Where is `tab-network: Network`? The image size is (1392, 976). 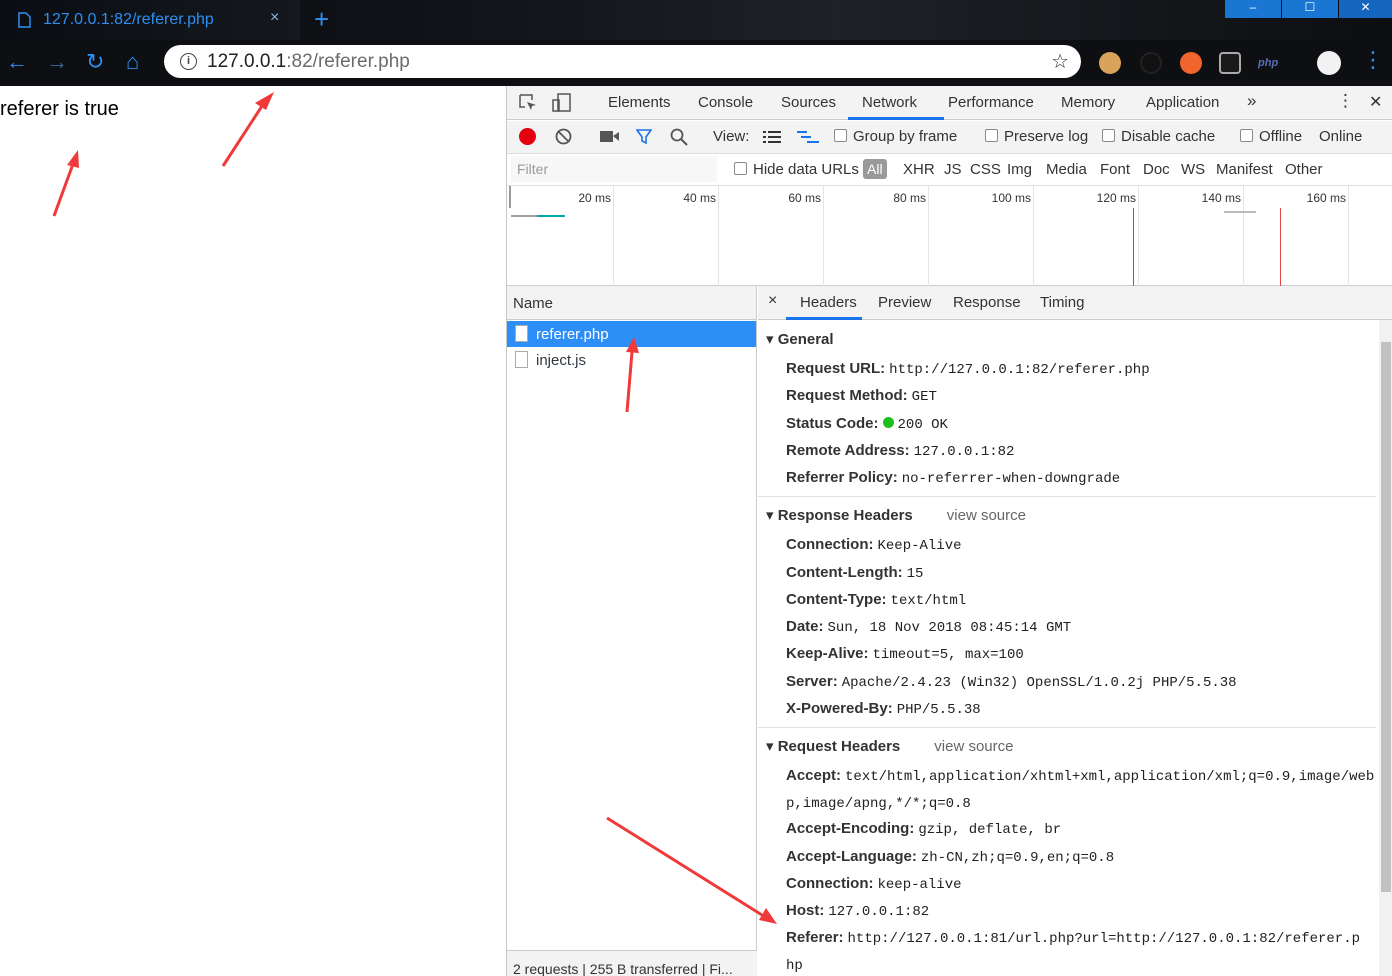 tab-network: Network is located at coordinates (889, 102).